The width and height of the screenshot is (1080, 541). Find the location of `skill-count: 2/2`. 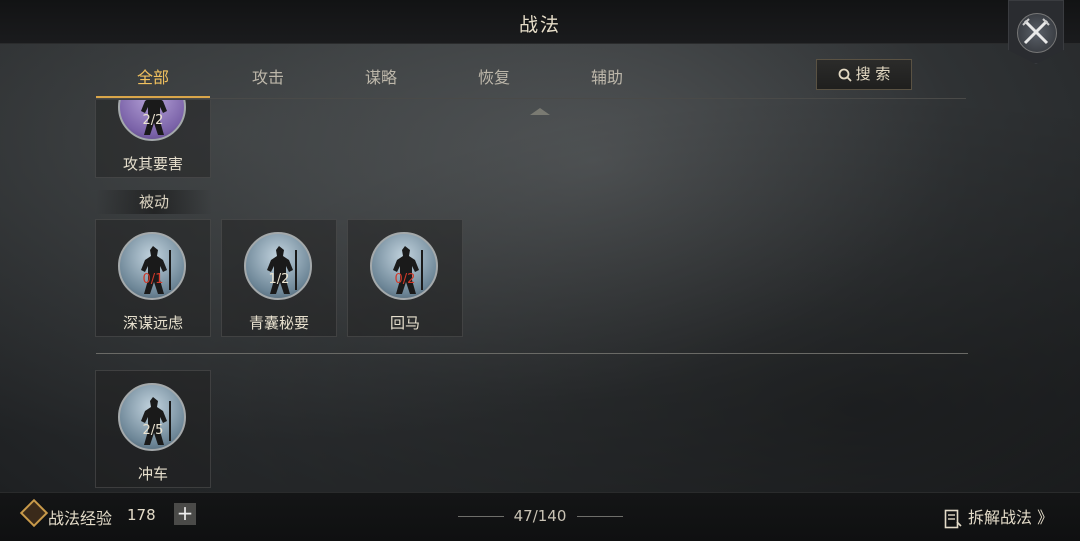

skill-count: 2/2 is located at coordinates (153, 120).